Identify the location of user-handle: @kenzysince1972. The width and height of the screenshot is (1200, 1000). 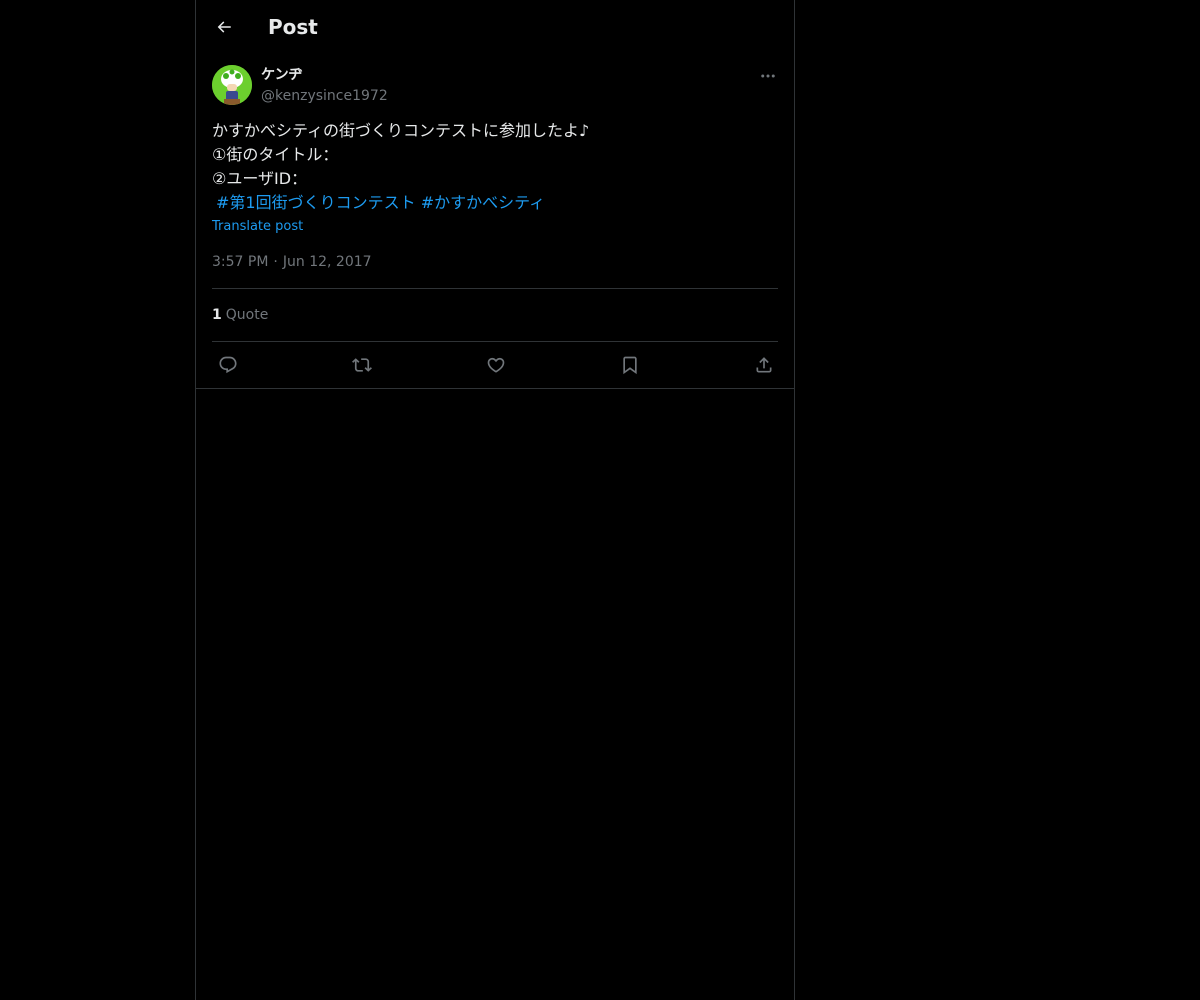
(324, 96).